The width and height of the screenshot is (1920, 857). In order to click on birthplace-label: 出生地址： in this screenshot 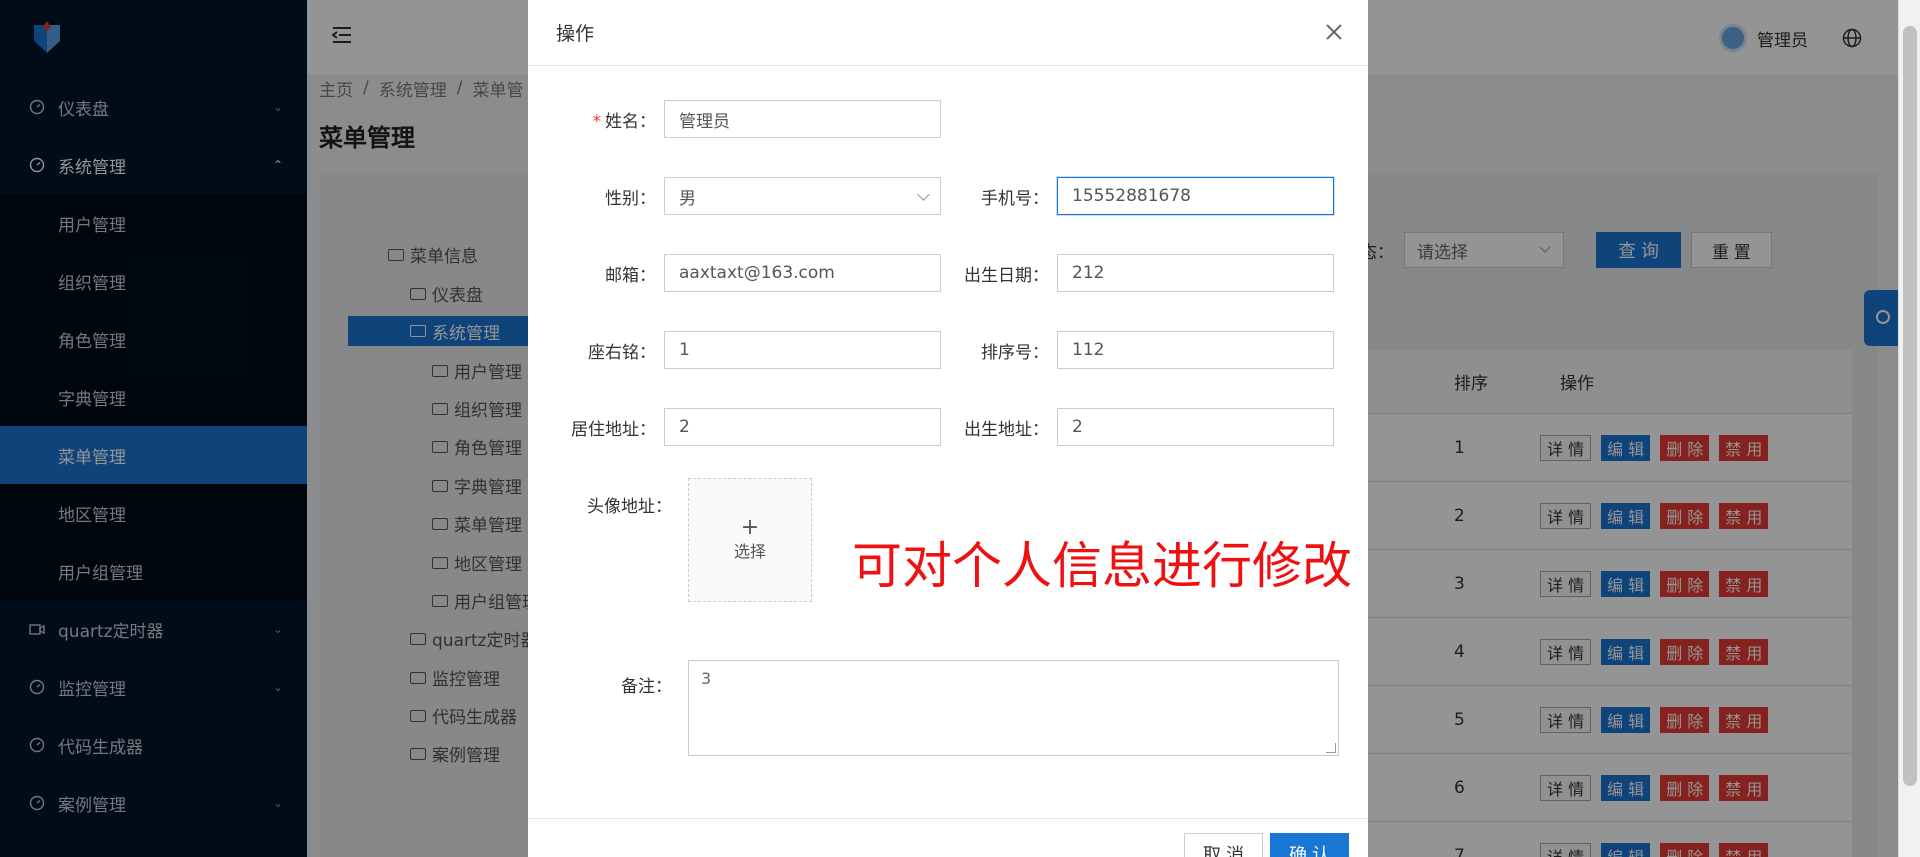, I will do `click(1006, 429)`.